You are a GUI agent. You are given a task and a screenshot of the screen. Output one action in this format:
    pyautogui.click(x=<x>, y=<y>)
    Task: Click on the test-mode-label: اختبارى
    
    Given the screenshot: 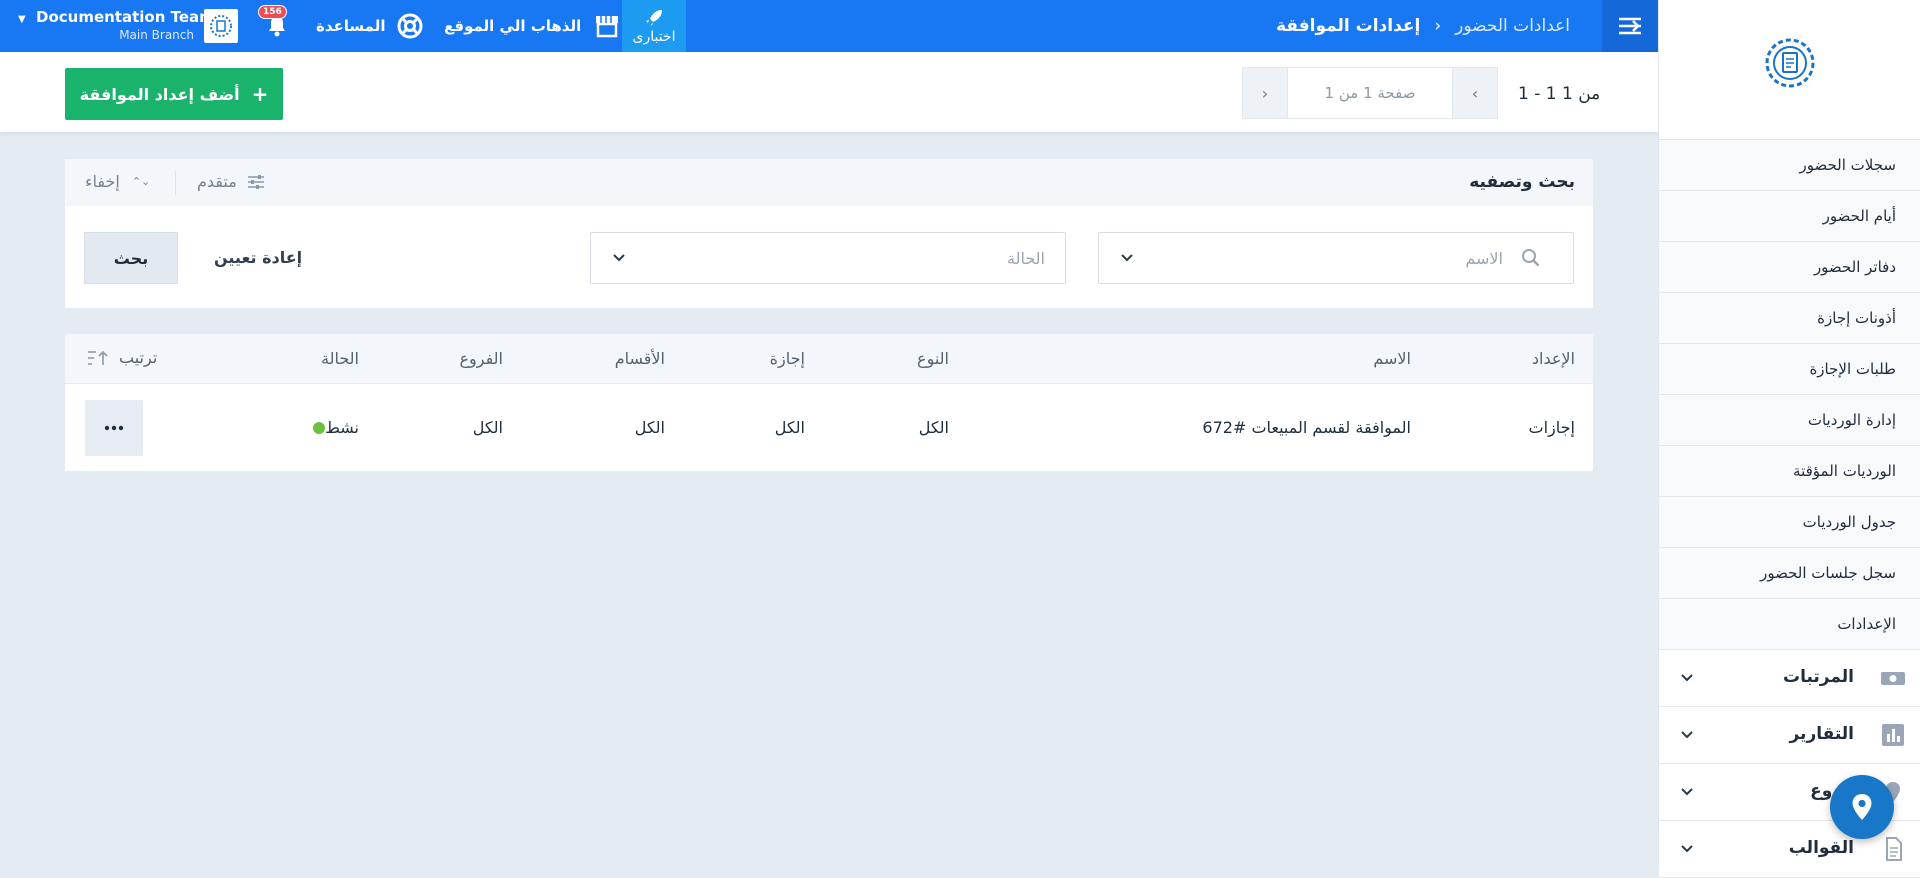 What is the action you would take?
    pyautogui.click(x=654, y=37)
    